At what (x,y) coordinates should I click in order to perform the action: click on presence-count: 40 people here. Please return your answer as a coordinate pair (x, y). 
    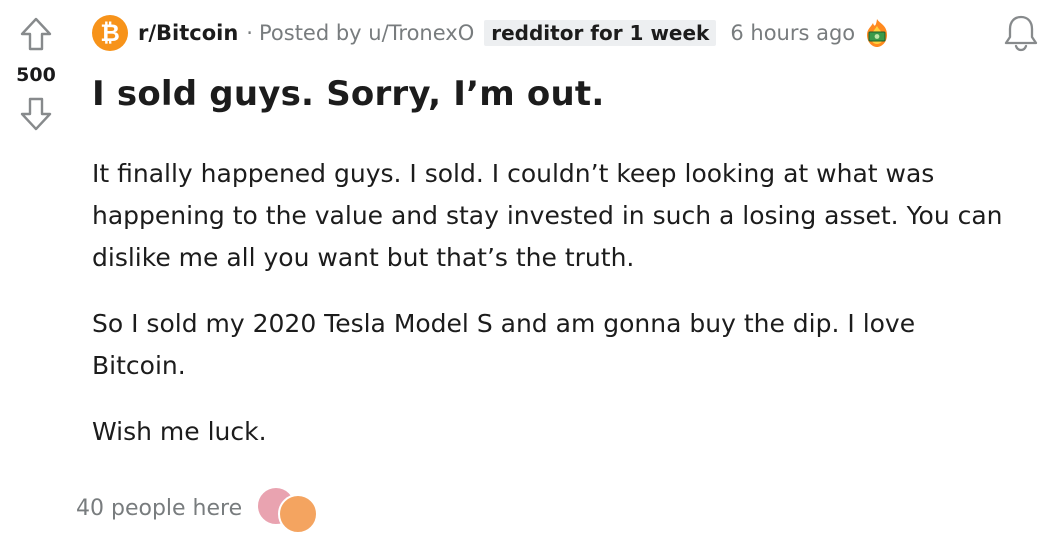
    Looking at the image, I should click on (159, 508).